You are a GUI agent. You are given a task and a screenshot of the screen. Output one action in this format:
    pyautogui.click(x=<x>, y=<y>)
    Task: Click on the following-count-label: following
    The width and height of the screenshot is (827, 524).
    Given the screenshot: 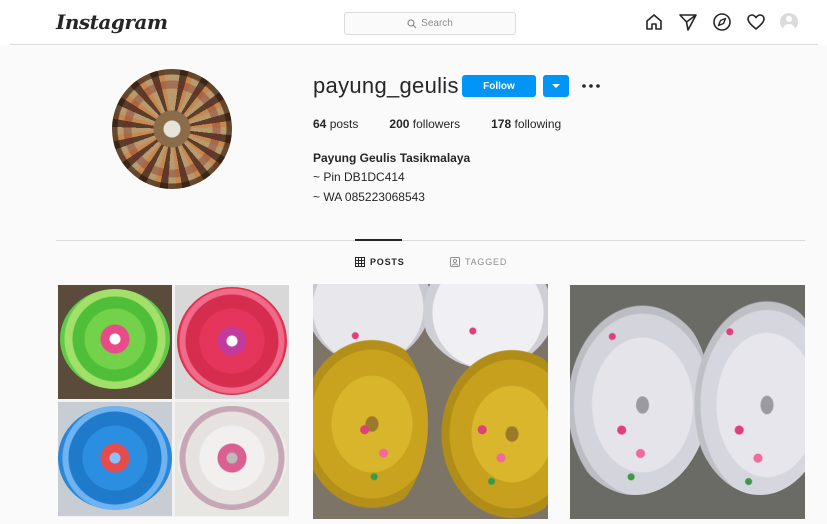 What is the action you would take?
    pyautogui.click(x=538, y=124)
    